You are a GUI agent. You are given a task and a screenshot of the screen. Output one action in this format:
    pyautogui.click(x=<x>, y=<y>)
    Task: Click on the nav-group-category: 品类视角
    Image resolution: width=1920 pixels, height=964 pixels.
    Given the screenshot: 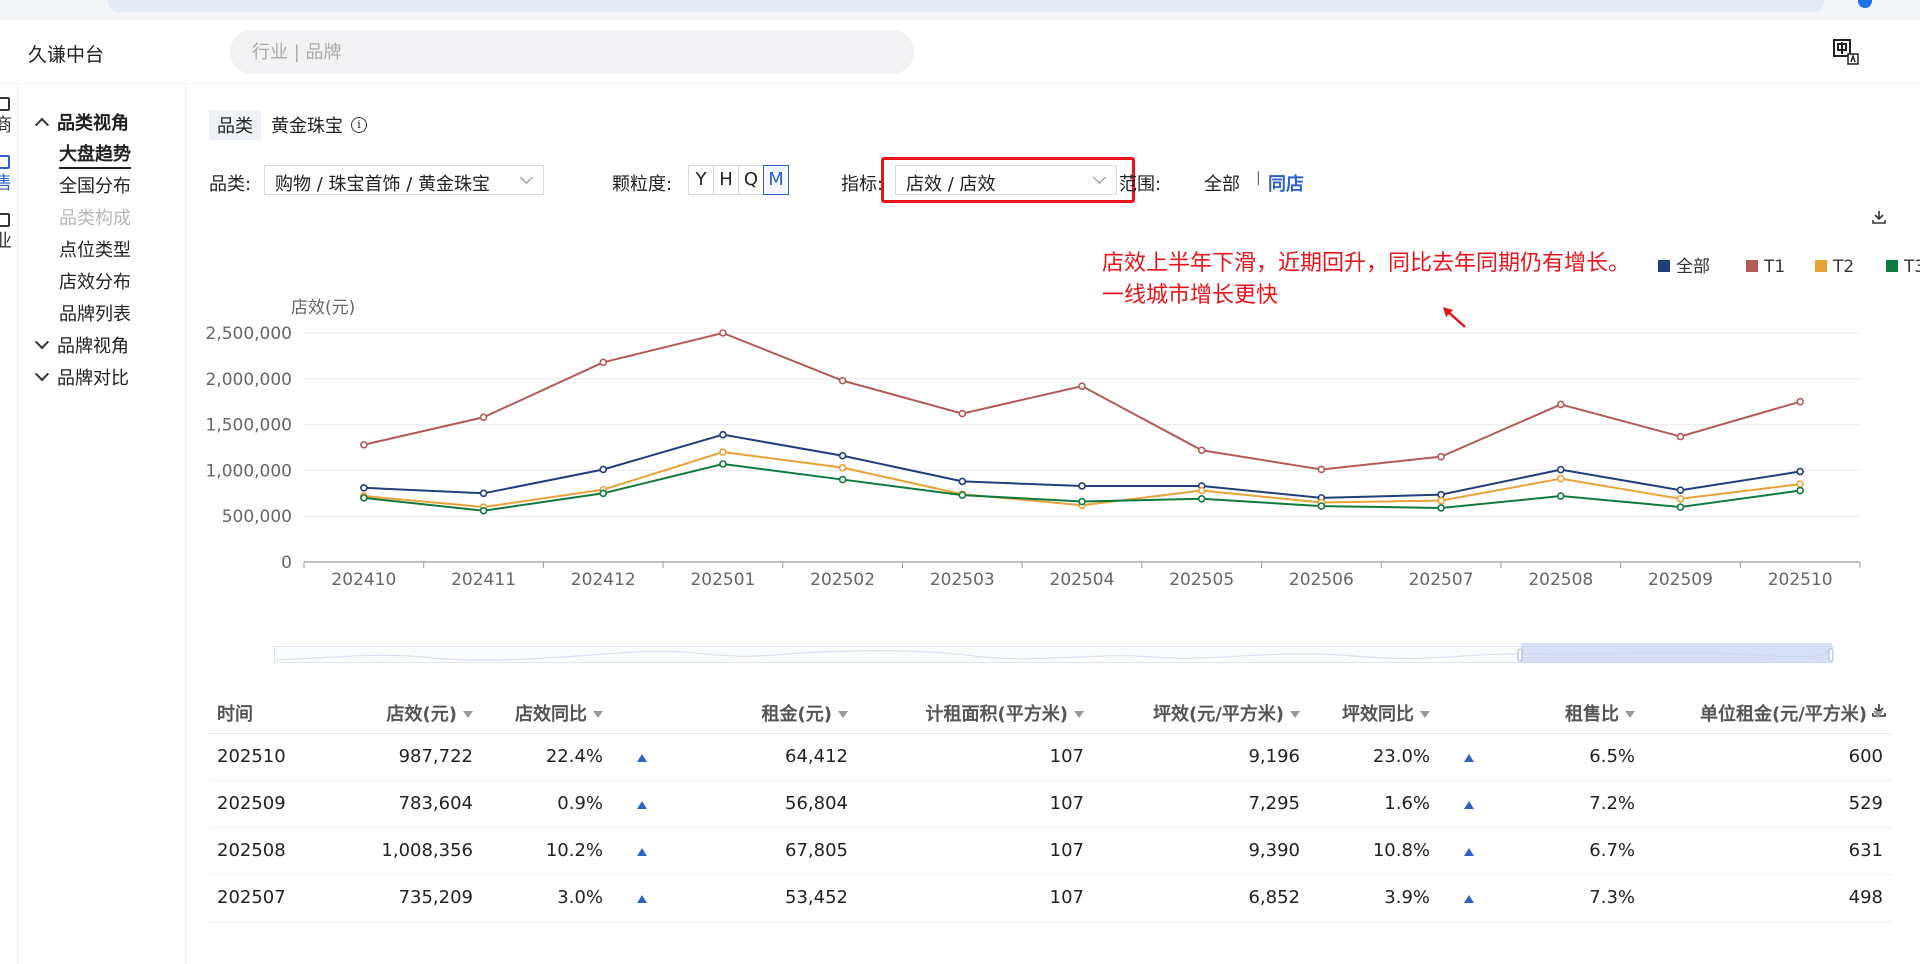 What is the action you would take?
    pyautogui.click(x=81, y=122)
    